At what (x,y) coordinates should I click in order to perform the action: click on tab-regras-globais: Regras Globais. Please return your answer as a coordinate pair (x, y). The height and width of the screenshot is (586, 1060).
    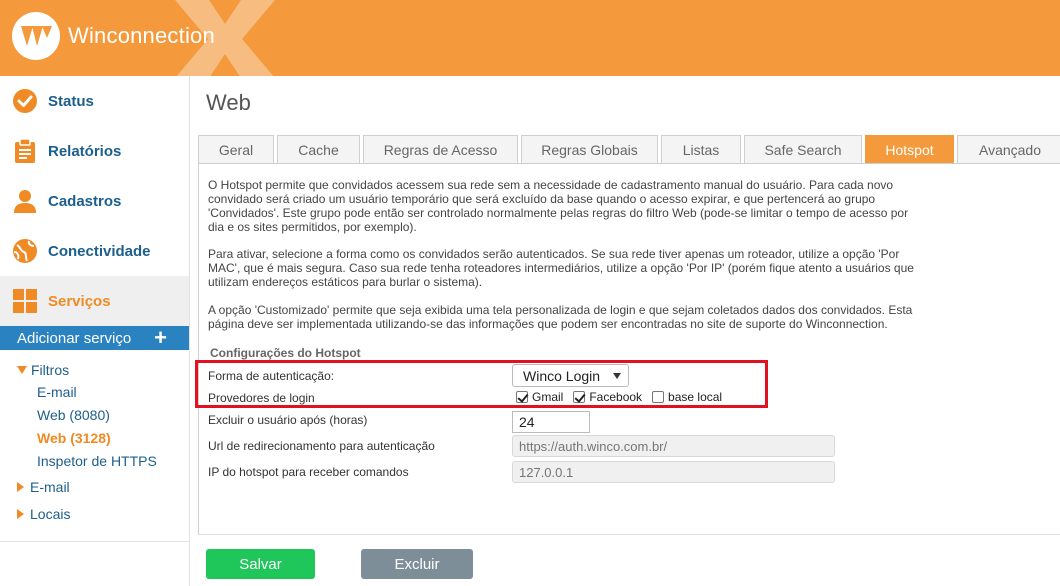
    Looking at the image, I should click on (589, 149).